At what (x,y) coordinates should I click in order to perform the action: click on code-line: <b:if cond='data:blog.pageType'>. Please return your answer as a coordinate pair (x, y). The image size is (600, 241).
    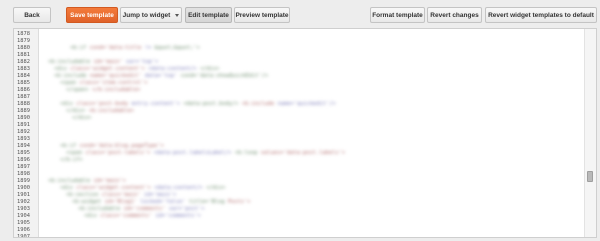
    Looking at the image, I should click on (112, 146).